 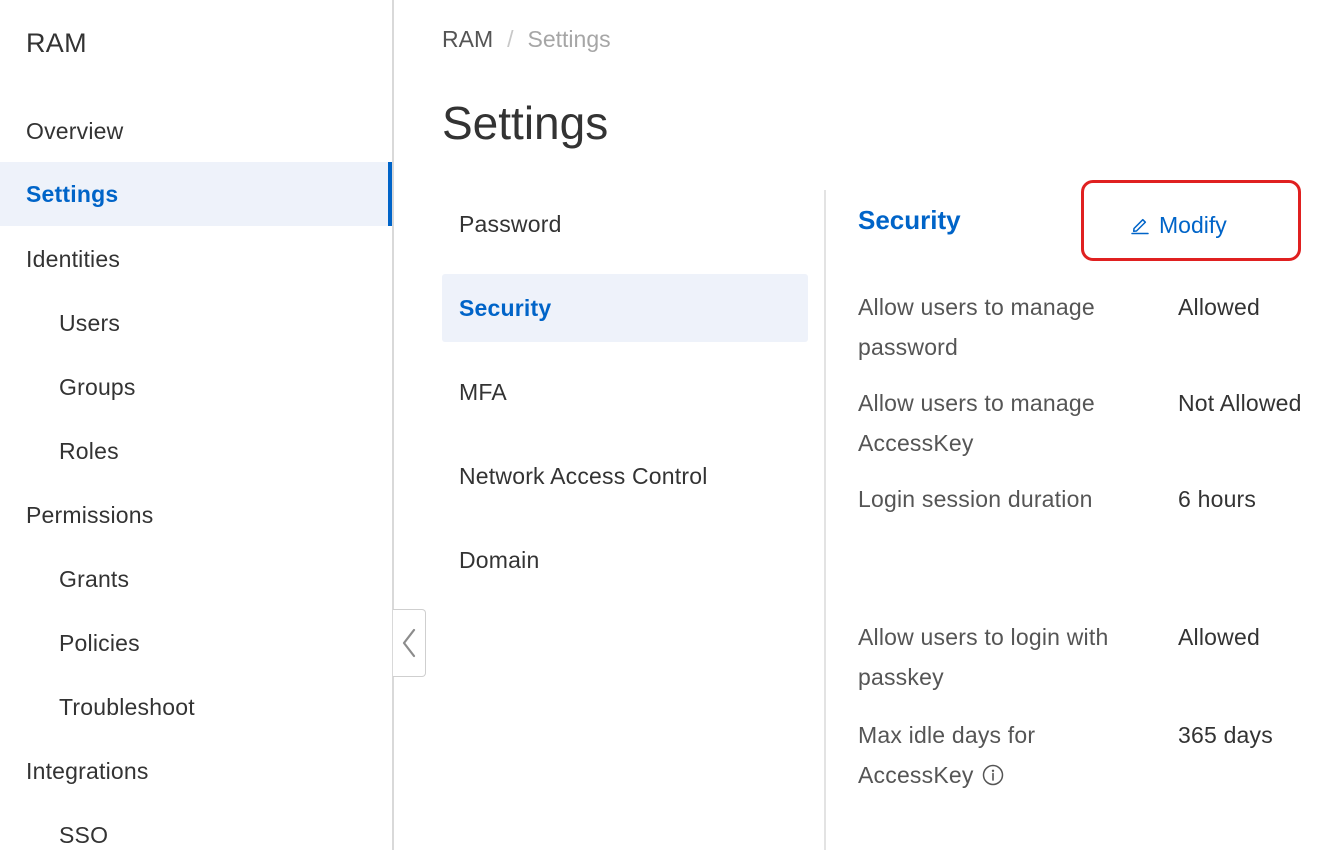 What do you see at coordinates (196, 771) in the screenshot?
I see `sidebar-item-integrations: Integrations` at bounding box center [196, 771].